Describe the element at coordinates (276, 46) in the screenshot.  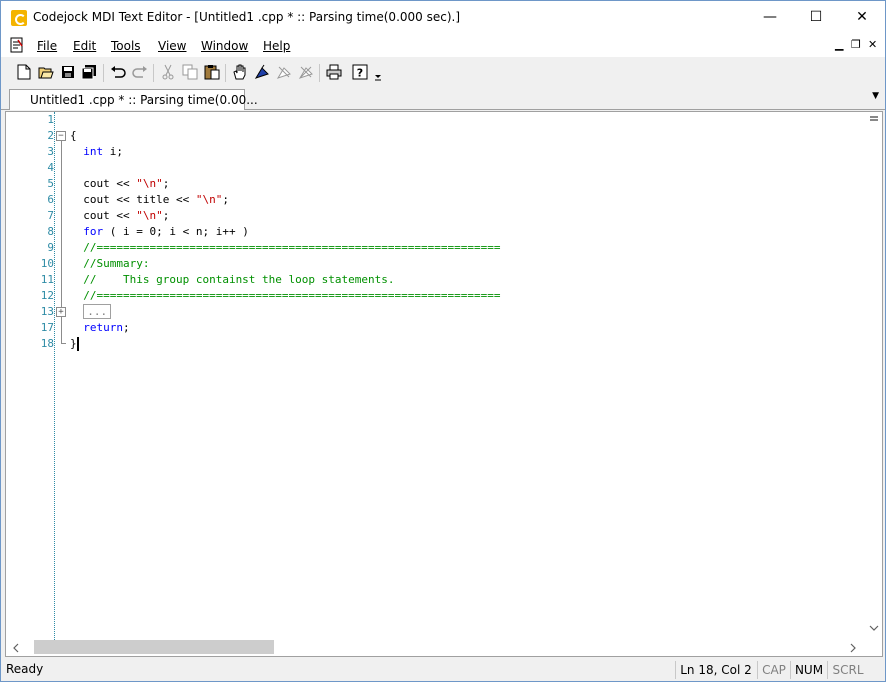
I see `menu-help: Help` at that location.